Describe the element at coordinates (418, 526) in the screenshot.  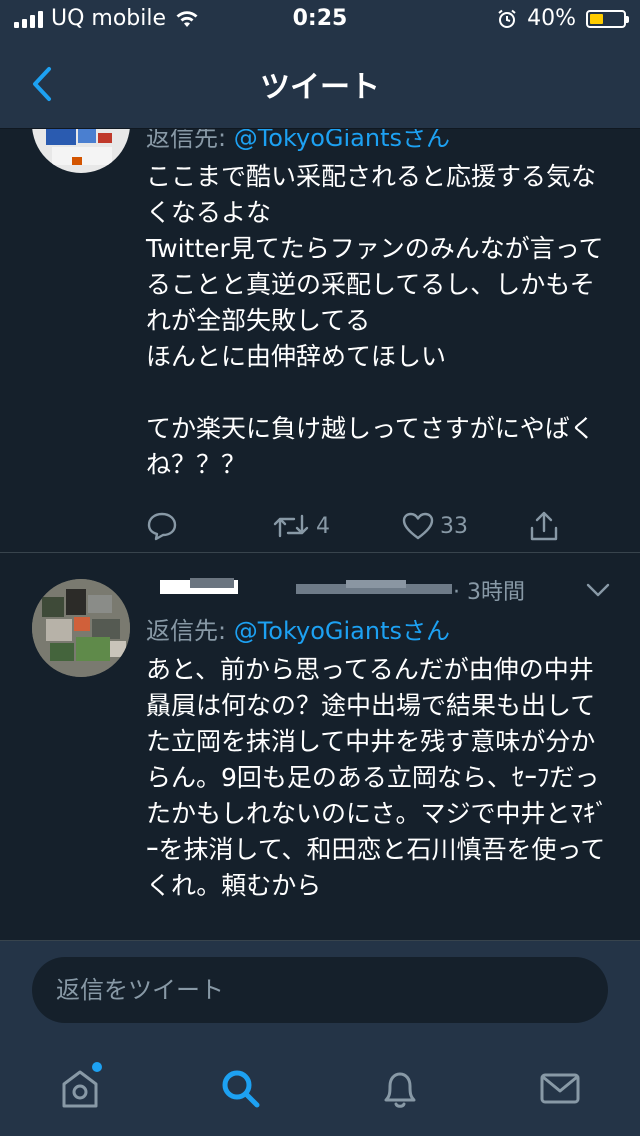
I see `heart-icon` at that location.